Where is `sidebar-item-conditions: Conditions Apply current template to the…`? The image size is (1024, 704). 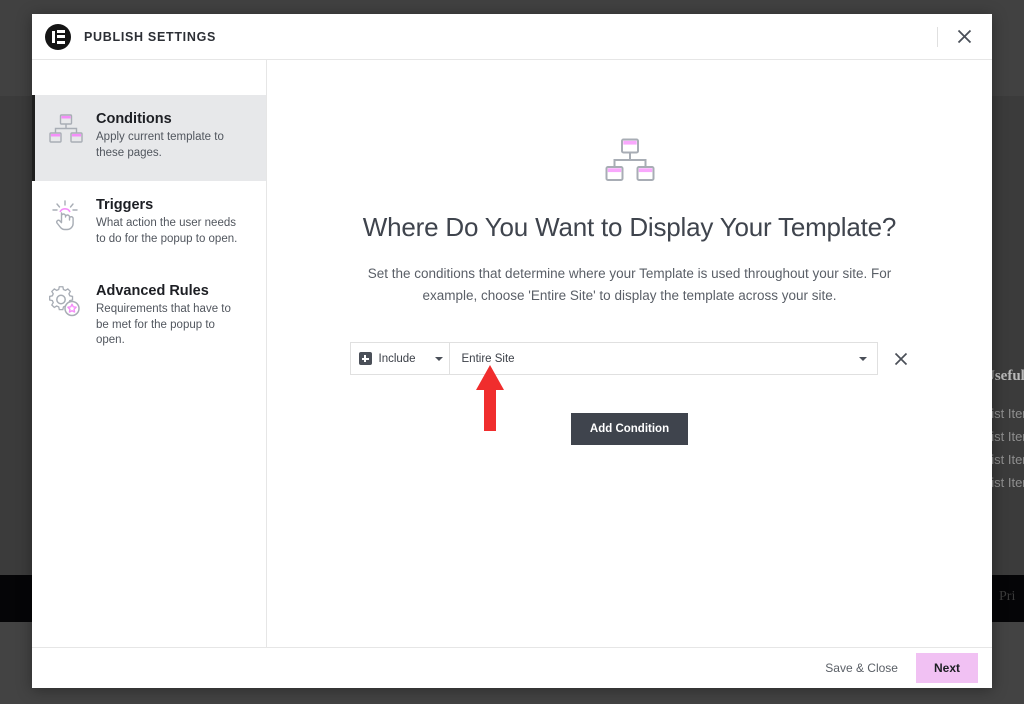
sidebar-item-conditions: Conditions Apply current template to the… is located at coordinates (149, 138).